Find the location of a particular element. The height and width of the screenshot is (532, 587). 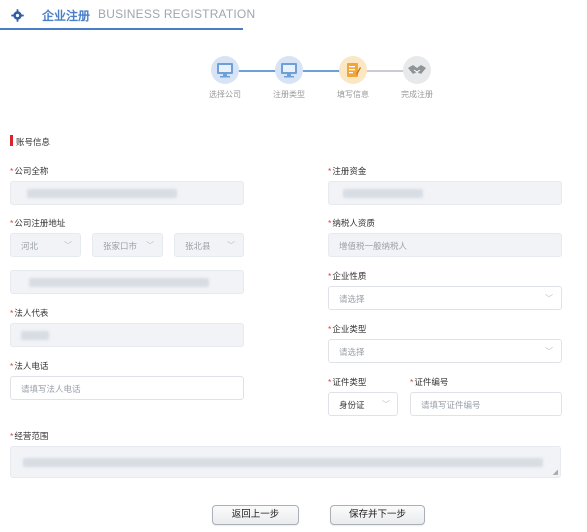

district-select: 张北县 ﹀ is located at coordinates (209, 245).